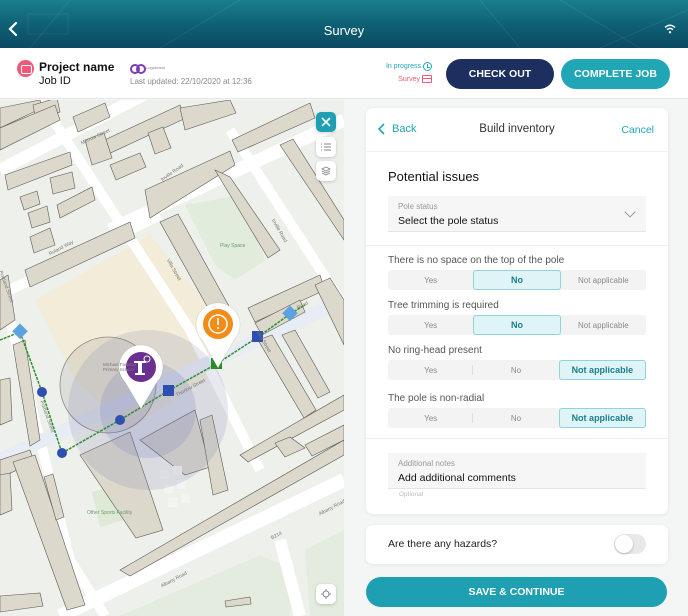 The image size is (688, 616). What do you see at coordinates (409, 79) in the screenshot?
I see `status-type-label: Survey` at bounding box center [409, 79].